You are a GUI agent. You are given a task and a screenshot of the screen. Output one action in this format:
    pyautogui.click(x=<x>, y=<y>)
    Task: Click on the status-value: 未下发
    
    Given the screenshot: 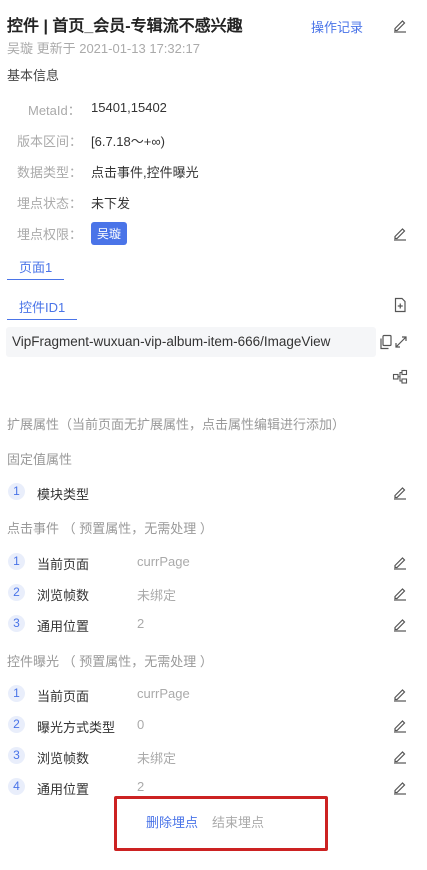 What is the action you would take?
    pyautogui.click(x=111, y=203)
    